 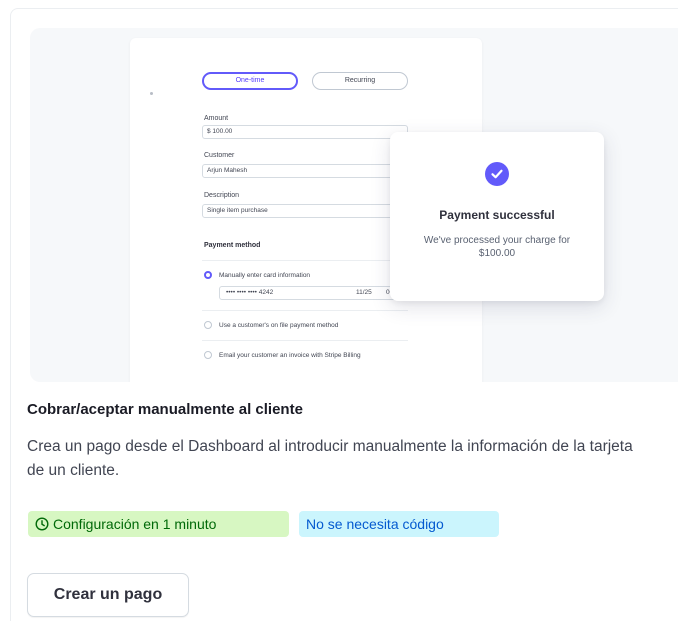 I want to click on radio-on-file, so click(x=208, y=325).